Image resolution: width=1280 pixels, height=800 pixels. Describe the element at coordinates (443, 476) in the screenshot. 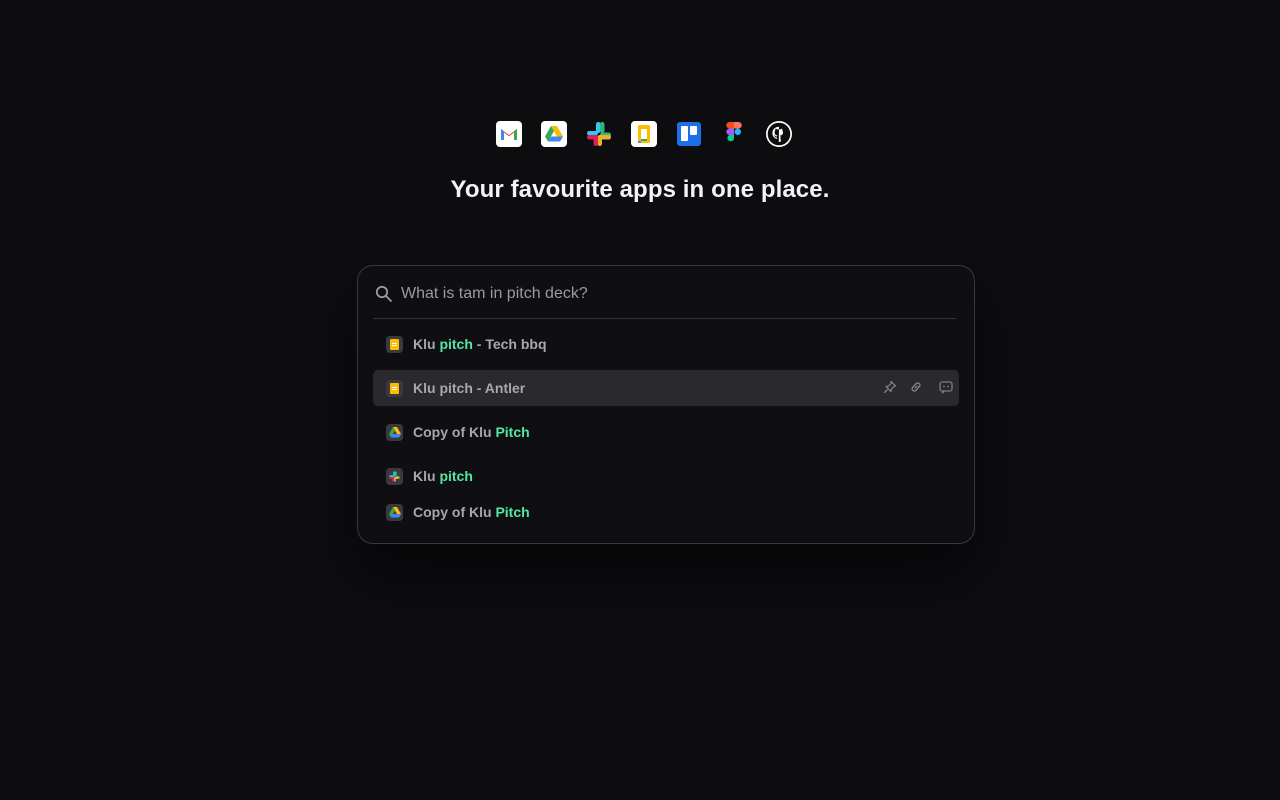

I see `result-title: Klu pitch` at that location.